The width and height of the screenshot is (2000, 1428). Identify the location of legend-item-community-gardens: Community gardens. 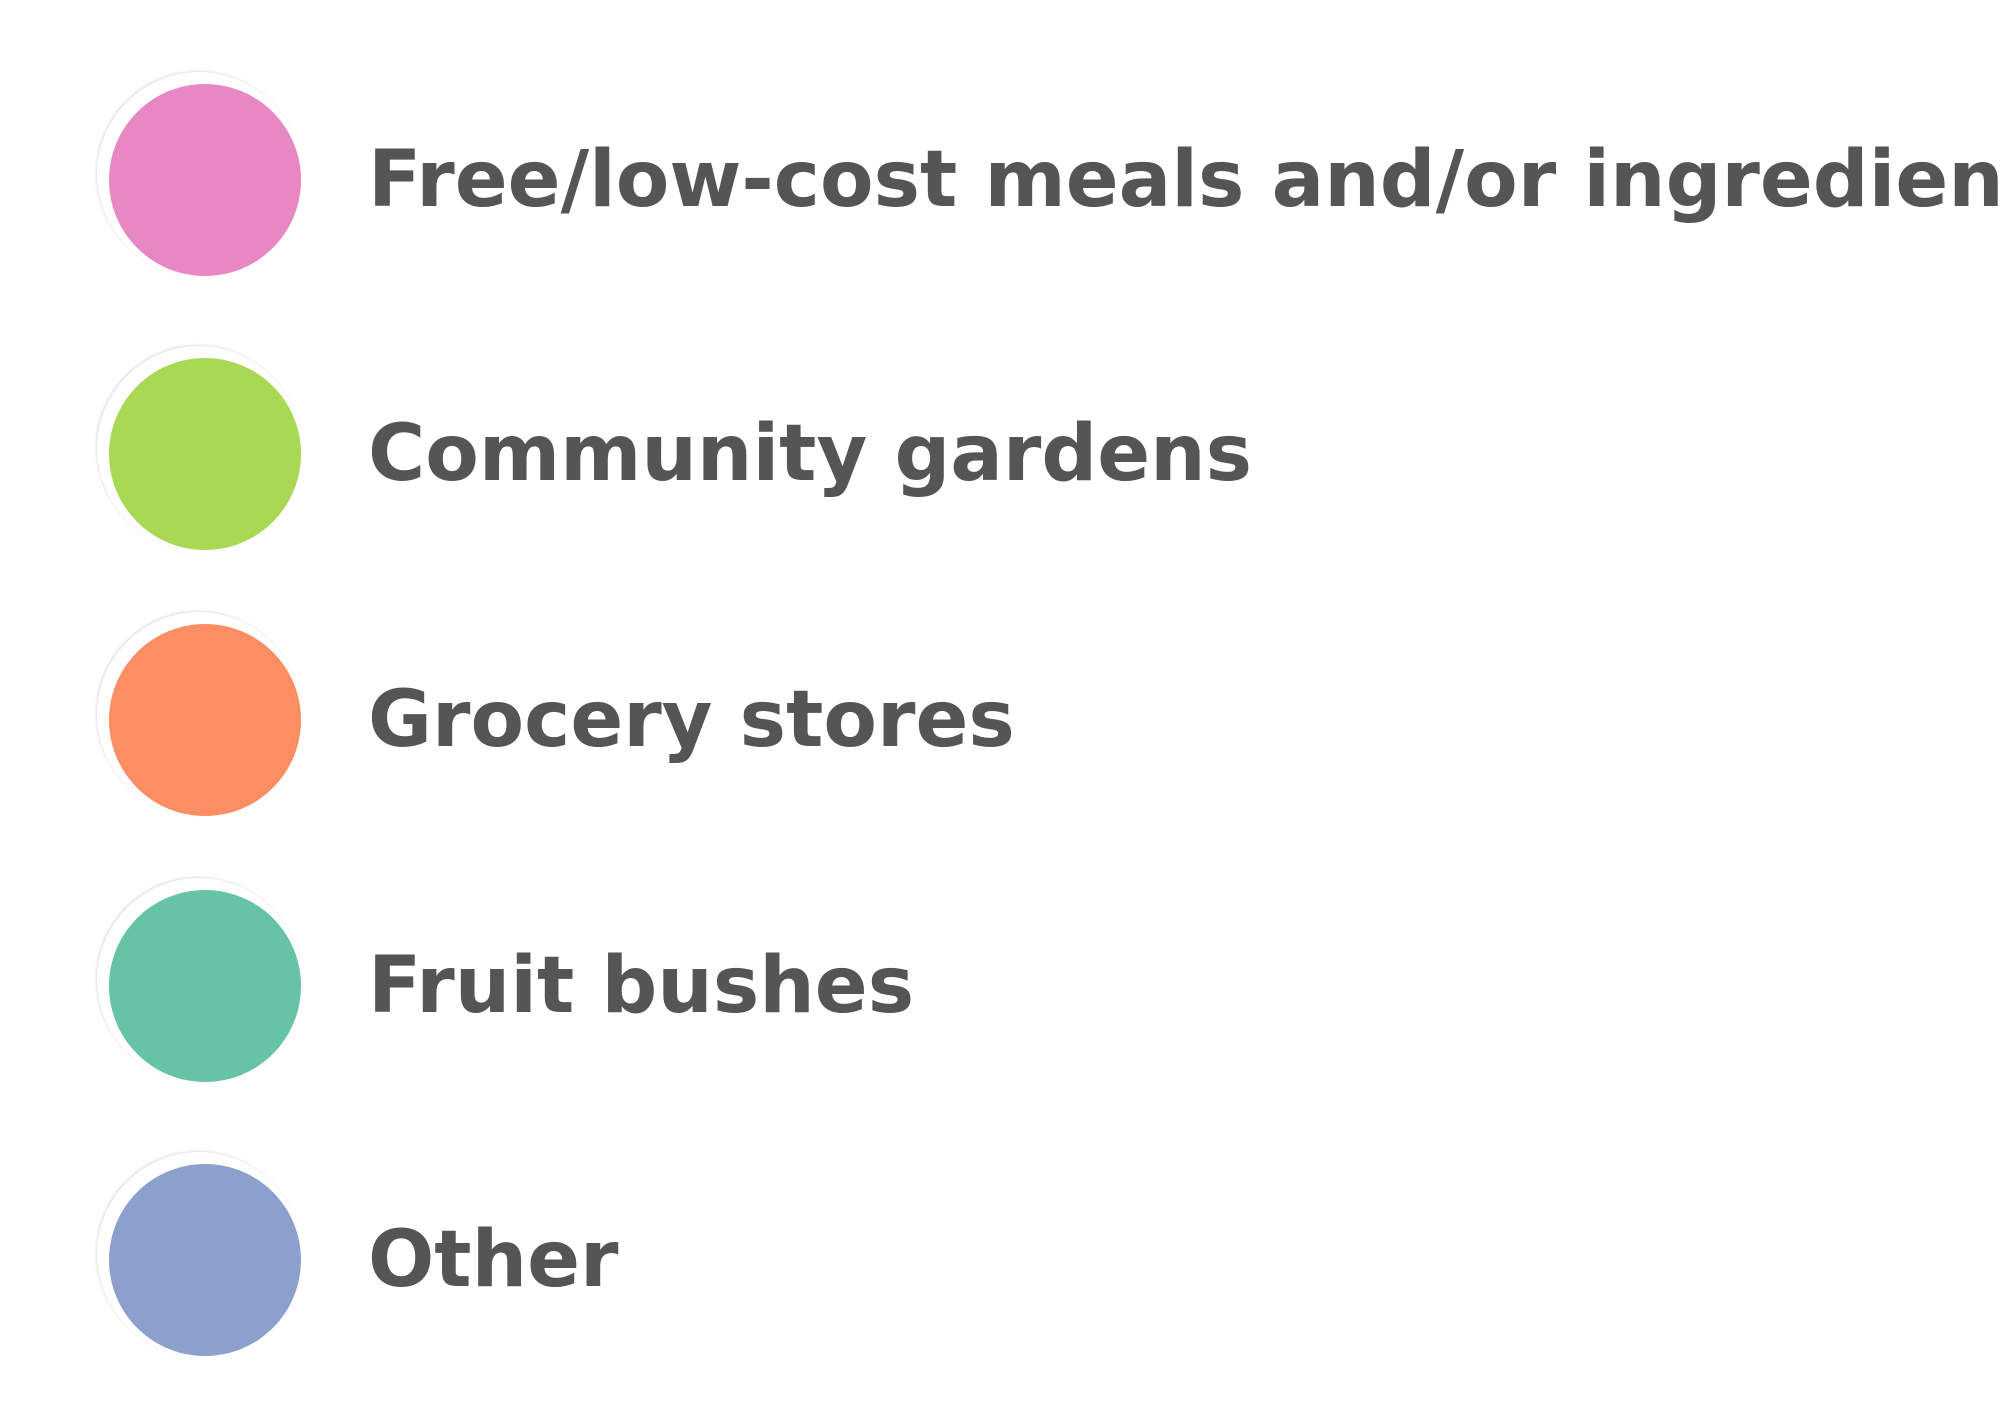
(1000, 458).